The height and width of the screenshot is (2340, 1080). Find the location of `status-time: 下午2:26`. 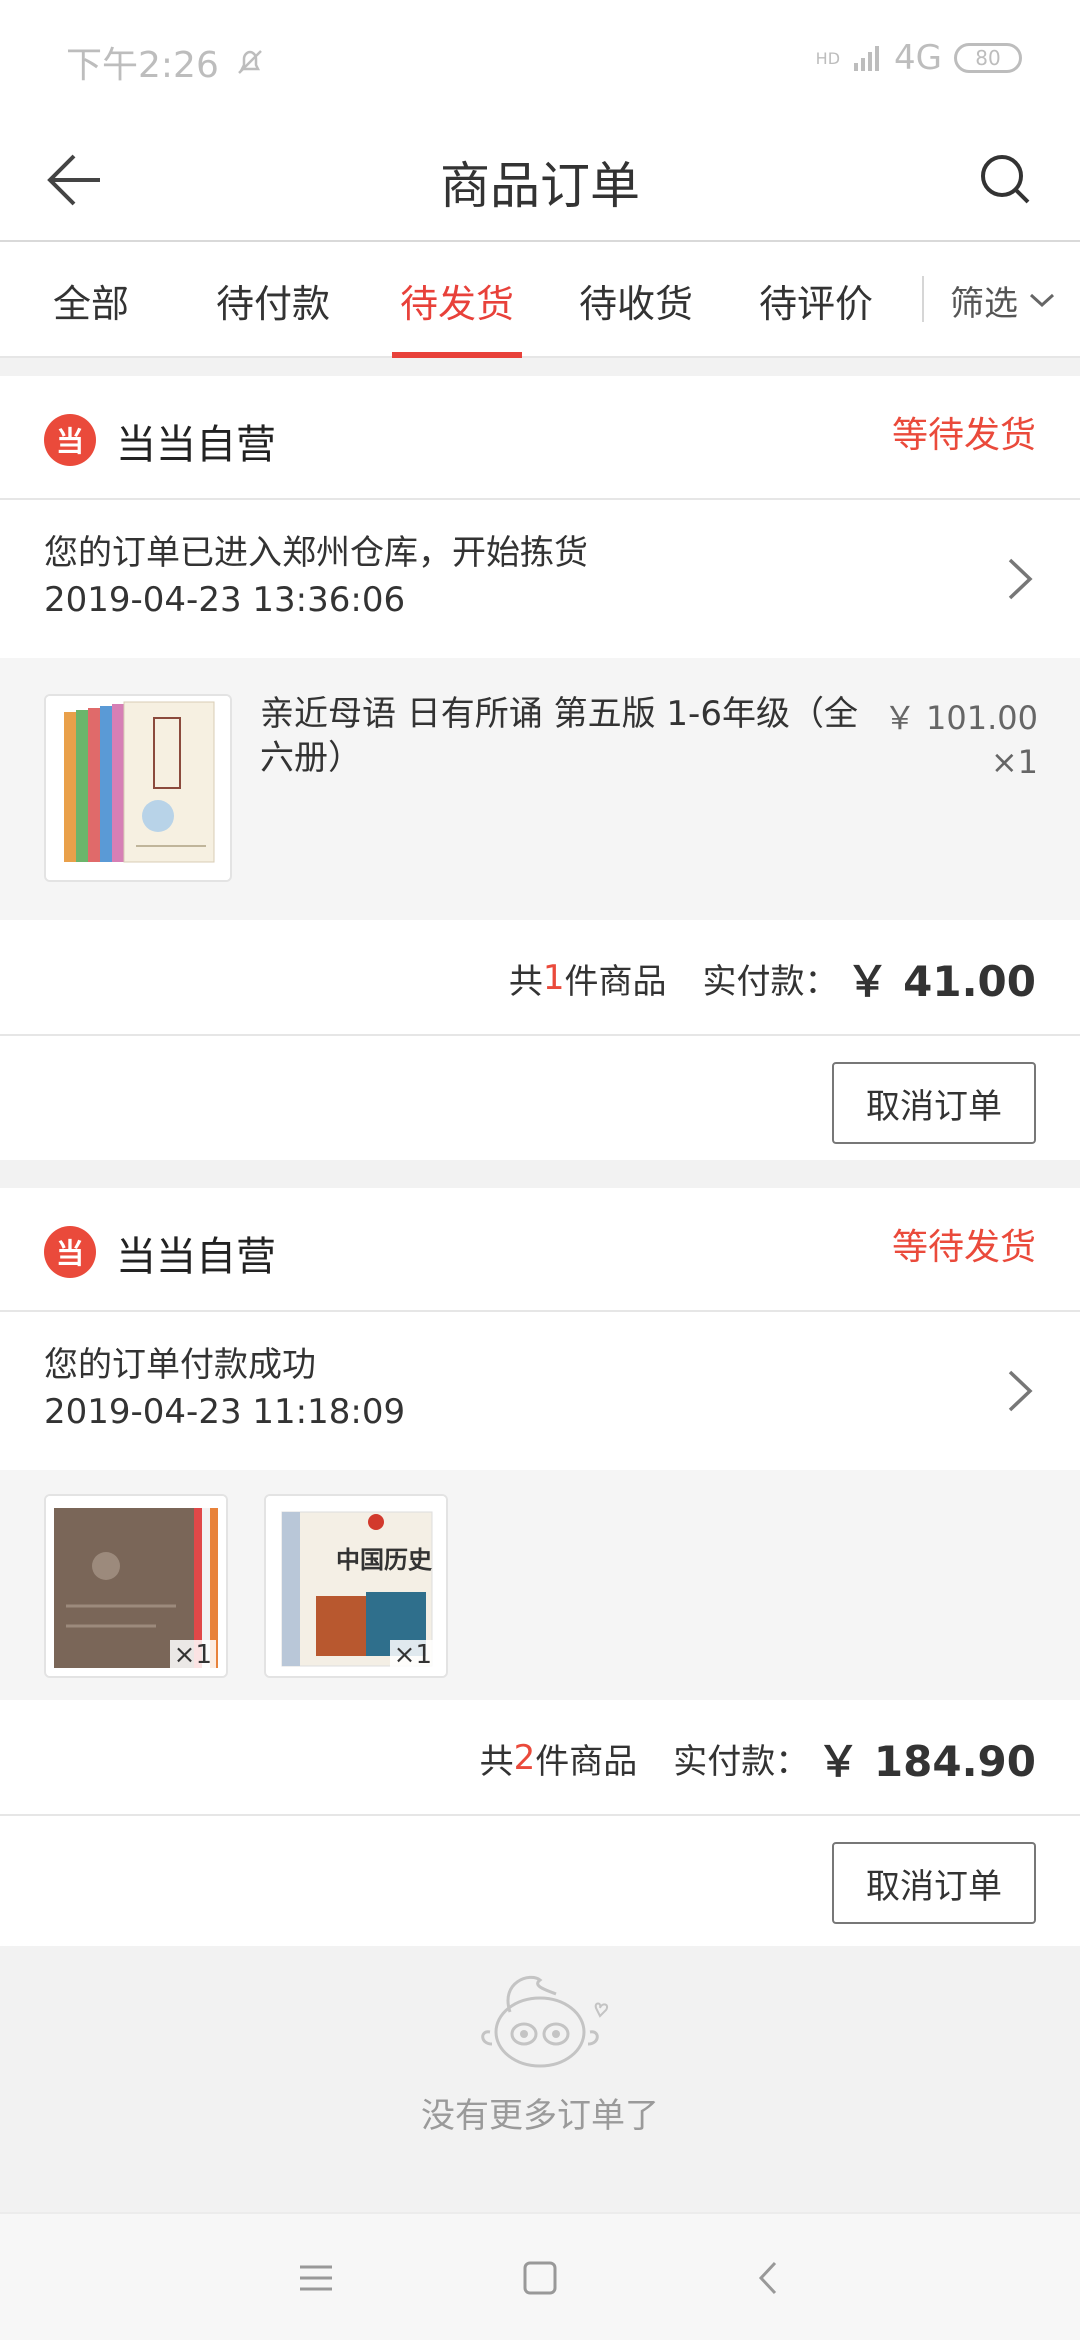

status-time: 下午2:26 is located at coordinates (166, 62).